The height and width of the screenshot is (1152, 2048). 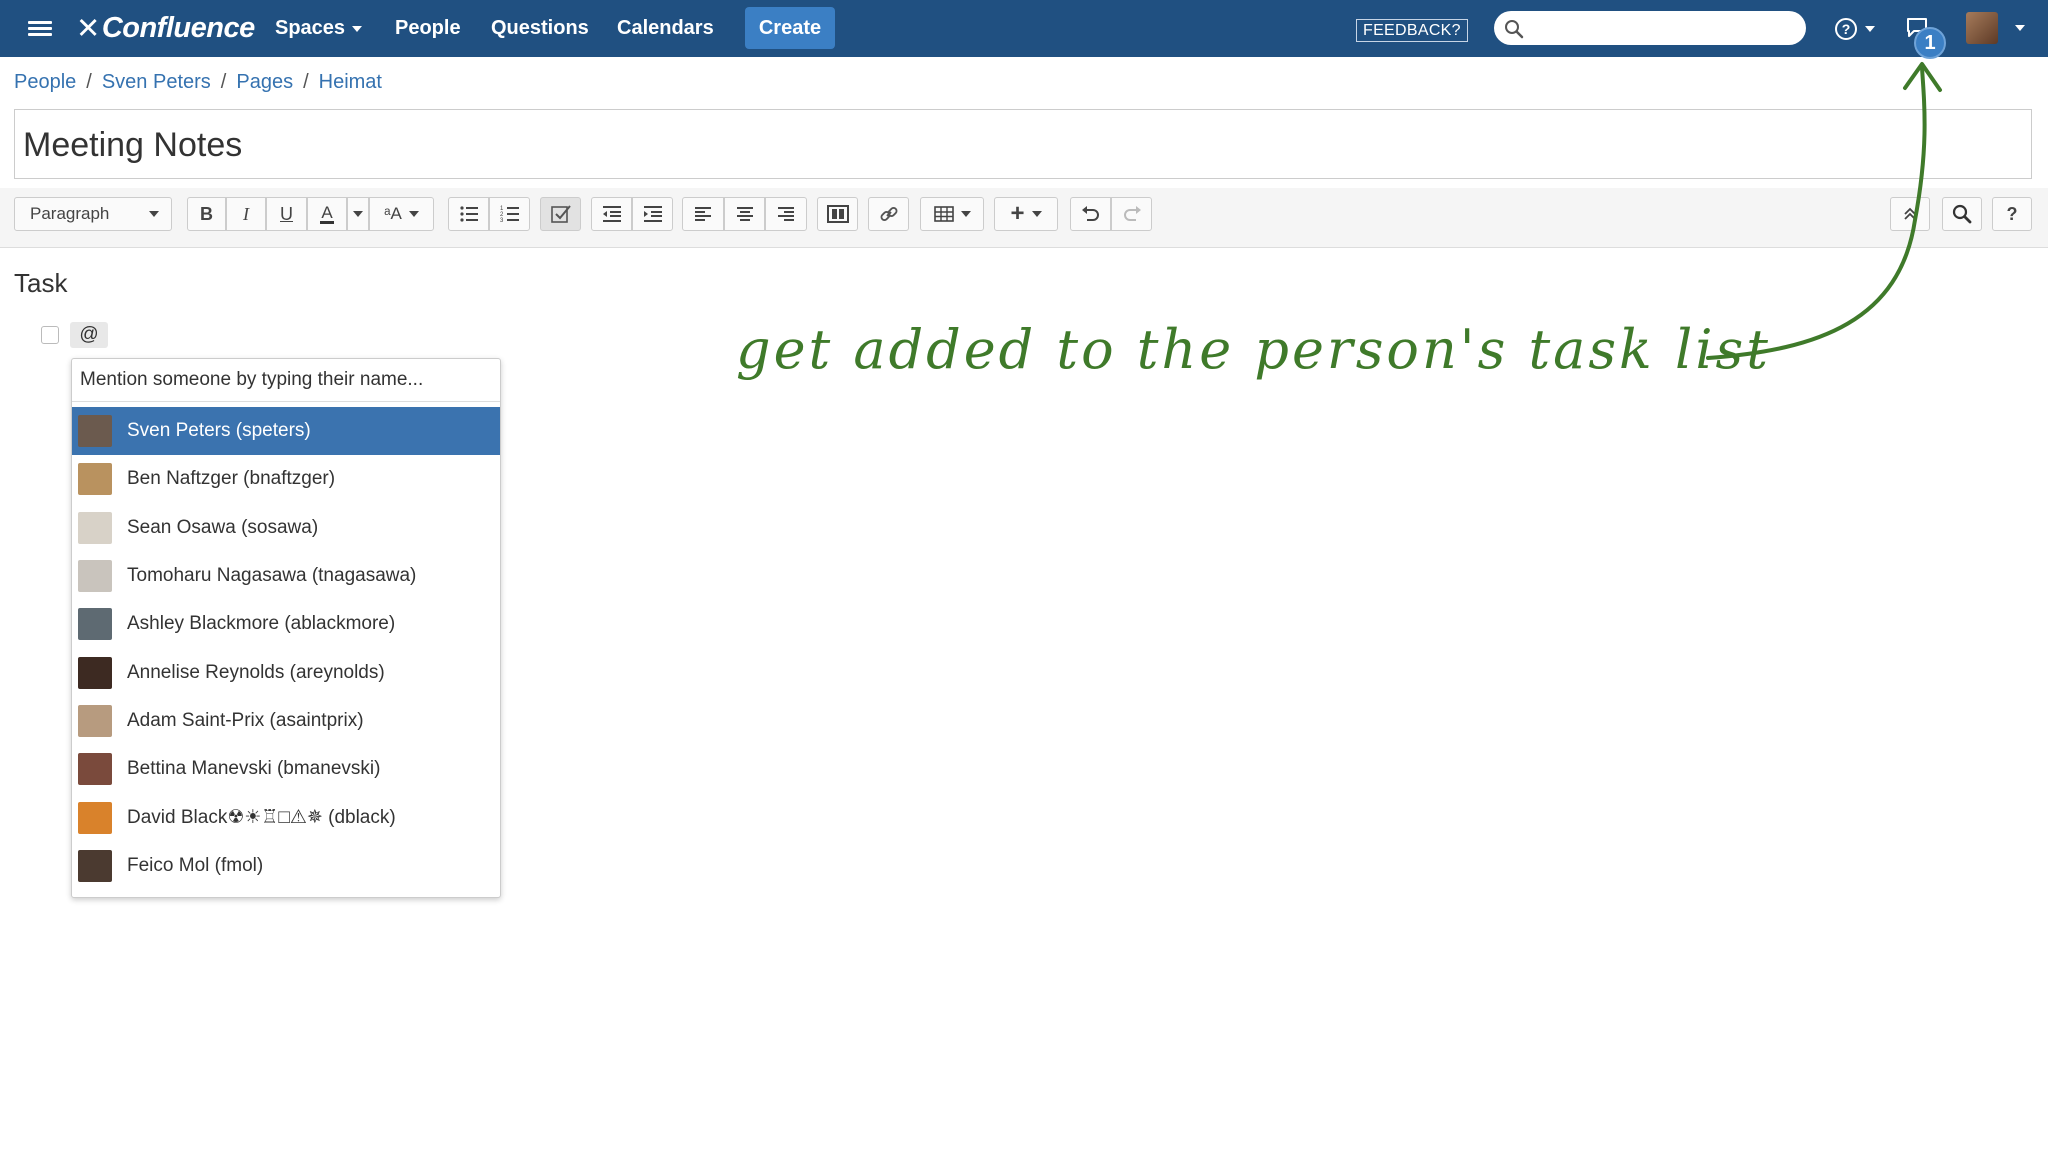 What do you see at coordinates (790, 28) in the screenshot?
I see `create-button: Create` at bounding box center [790, 28].